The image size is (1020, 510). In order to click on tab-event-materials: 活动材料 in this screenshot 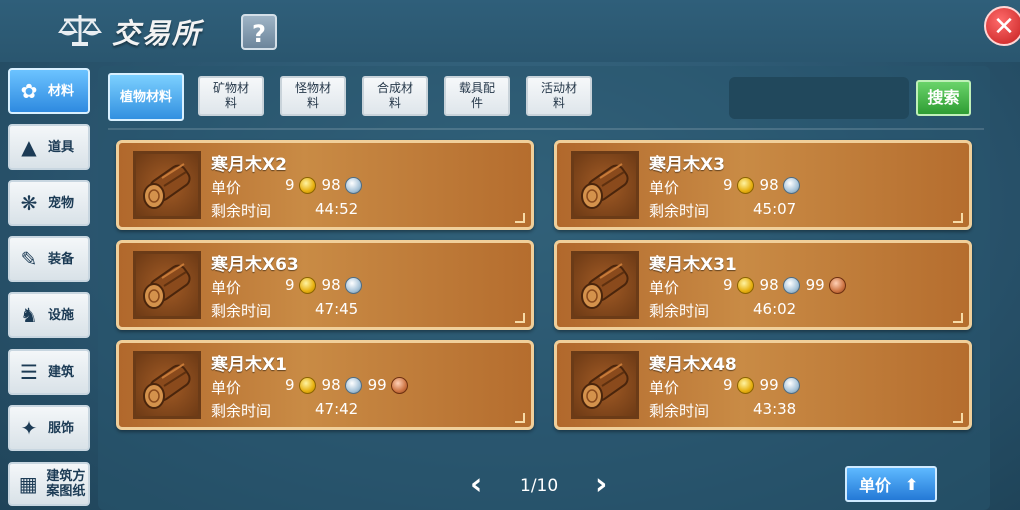, I will do `click(559, 96)`.